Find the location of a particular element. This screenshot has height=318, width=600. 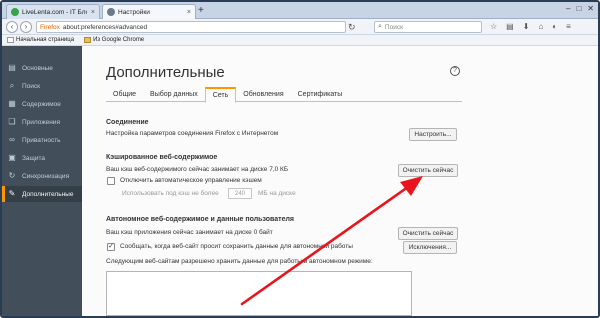

reload-icon: ↻ is located at coordinates (352, 27).